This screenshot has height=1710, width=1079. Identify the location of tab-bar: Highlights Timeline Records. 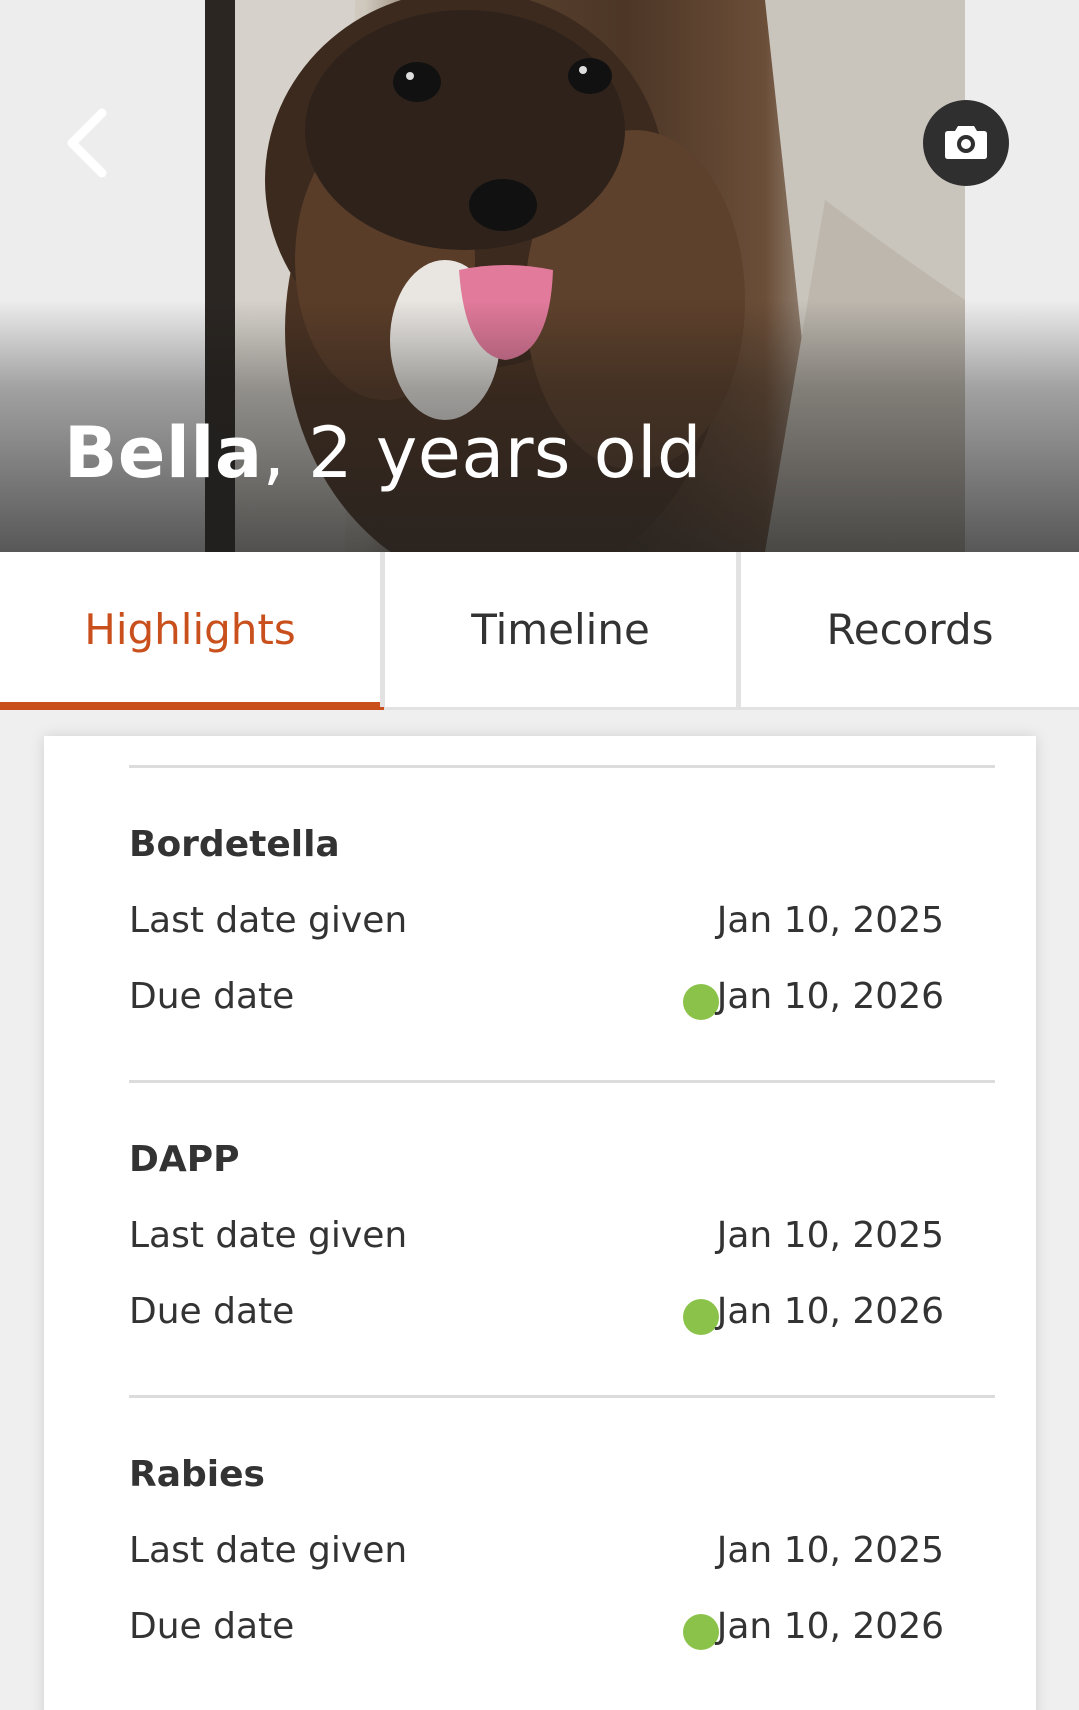
(539, 631).